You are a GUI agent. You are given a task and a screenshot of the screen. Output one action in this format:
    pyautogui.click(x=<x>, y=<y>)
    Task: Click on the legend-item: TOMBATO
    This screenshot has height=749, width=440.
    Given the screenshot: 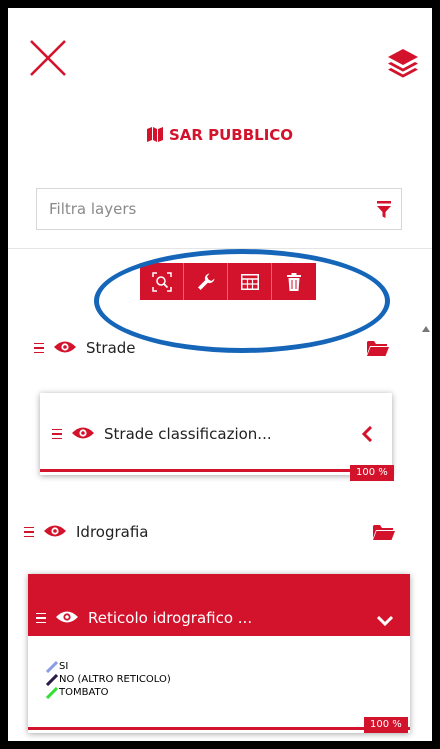 What is the action you would take?
    pyautogui.click(x=108, y=692)
    